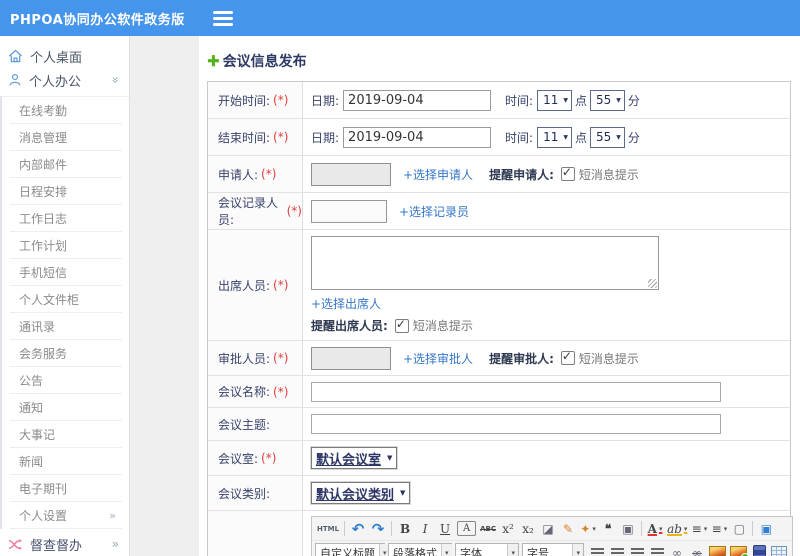 This screenshot has width=800, height=556. I want to click on meeting-room-select: 默认会议室 ▼, so click(354, 458).